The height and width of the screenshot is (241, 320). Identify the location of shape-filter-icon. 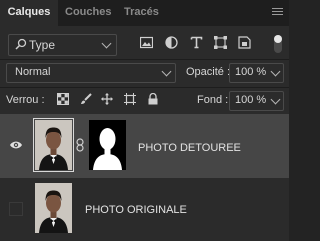
(220, 42).